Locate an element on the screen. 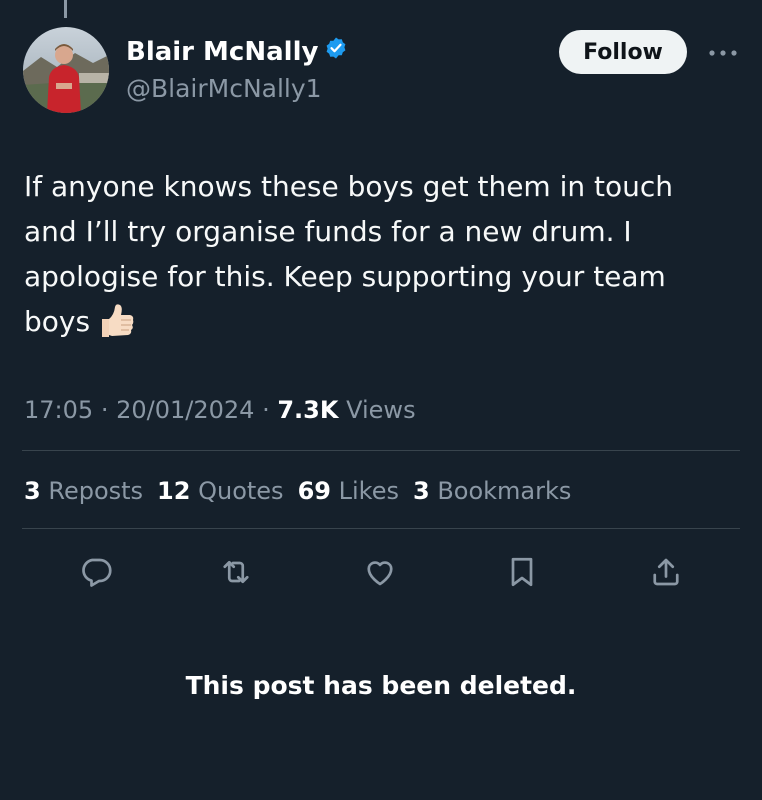 This screenshot has height=800, width=762. tweet-time: 17:05 is located at coordinates (58, 410).